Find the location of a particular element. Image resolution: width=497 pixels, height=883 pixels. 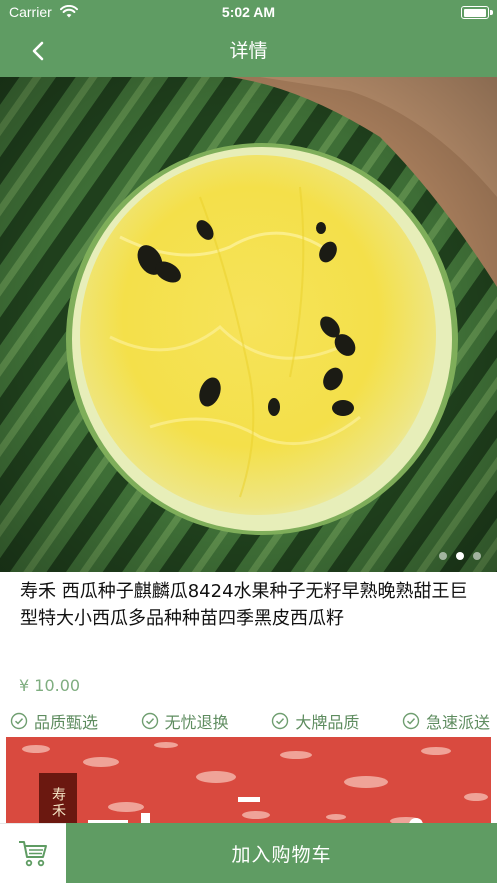

feature-item: 无忧退换 is located at coordinates (185, 721).